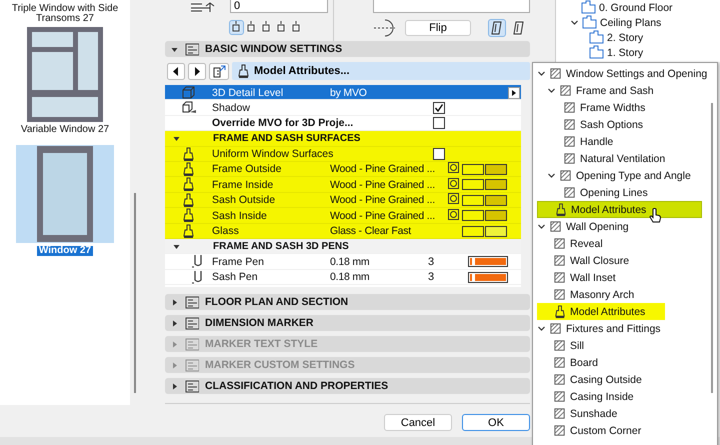 The width and height of the screenshot is (720, 445). What do you see at coordinates (625, 243) in the screenshot?
I see `menu-item: Reveal` at bounding box center [625, 243].